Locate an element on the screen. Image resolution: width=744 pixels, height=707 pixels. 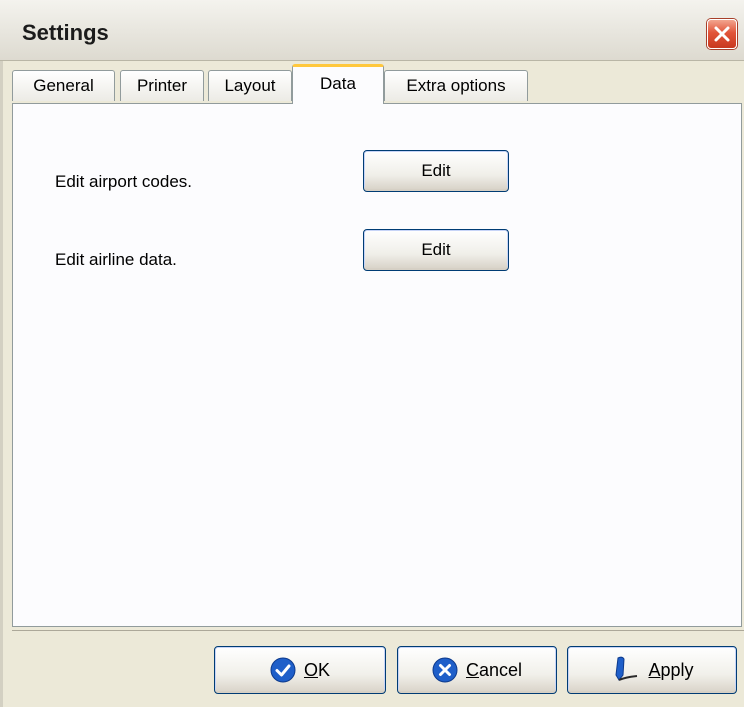
tab-data: Data is located at coordinates (338, 84).